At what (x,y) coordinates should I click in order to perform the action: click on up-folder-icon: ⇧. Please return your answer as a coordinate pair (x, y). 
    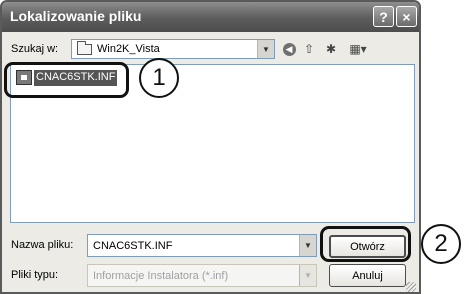
    Looking at the image, I should click on (309, 49).